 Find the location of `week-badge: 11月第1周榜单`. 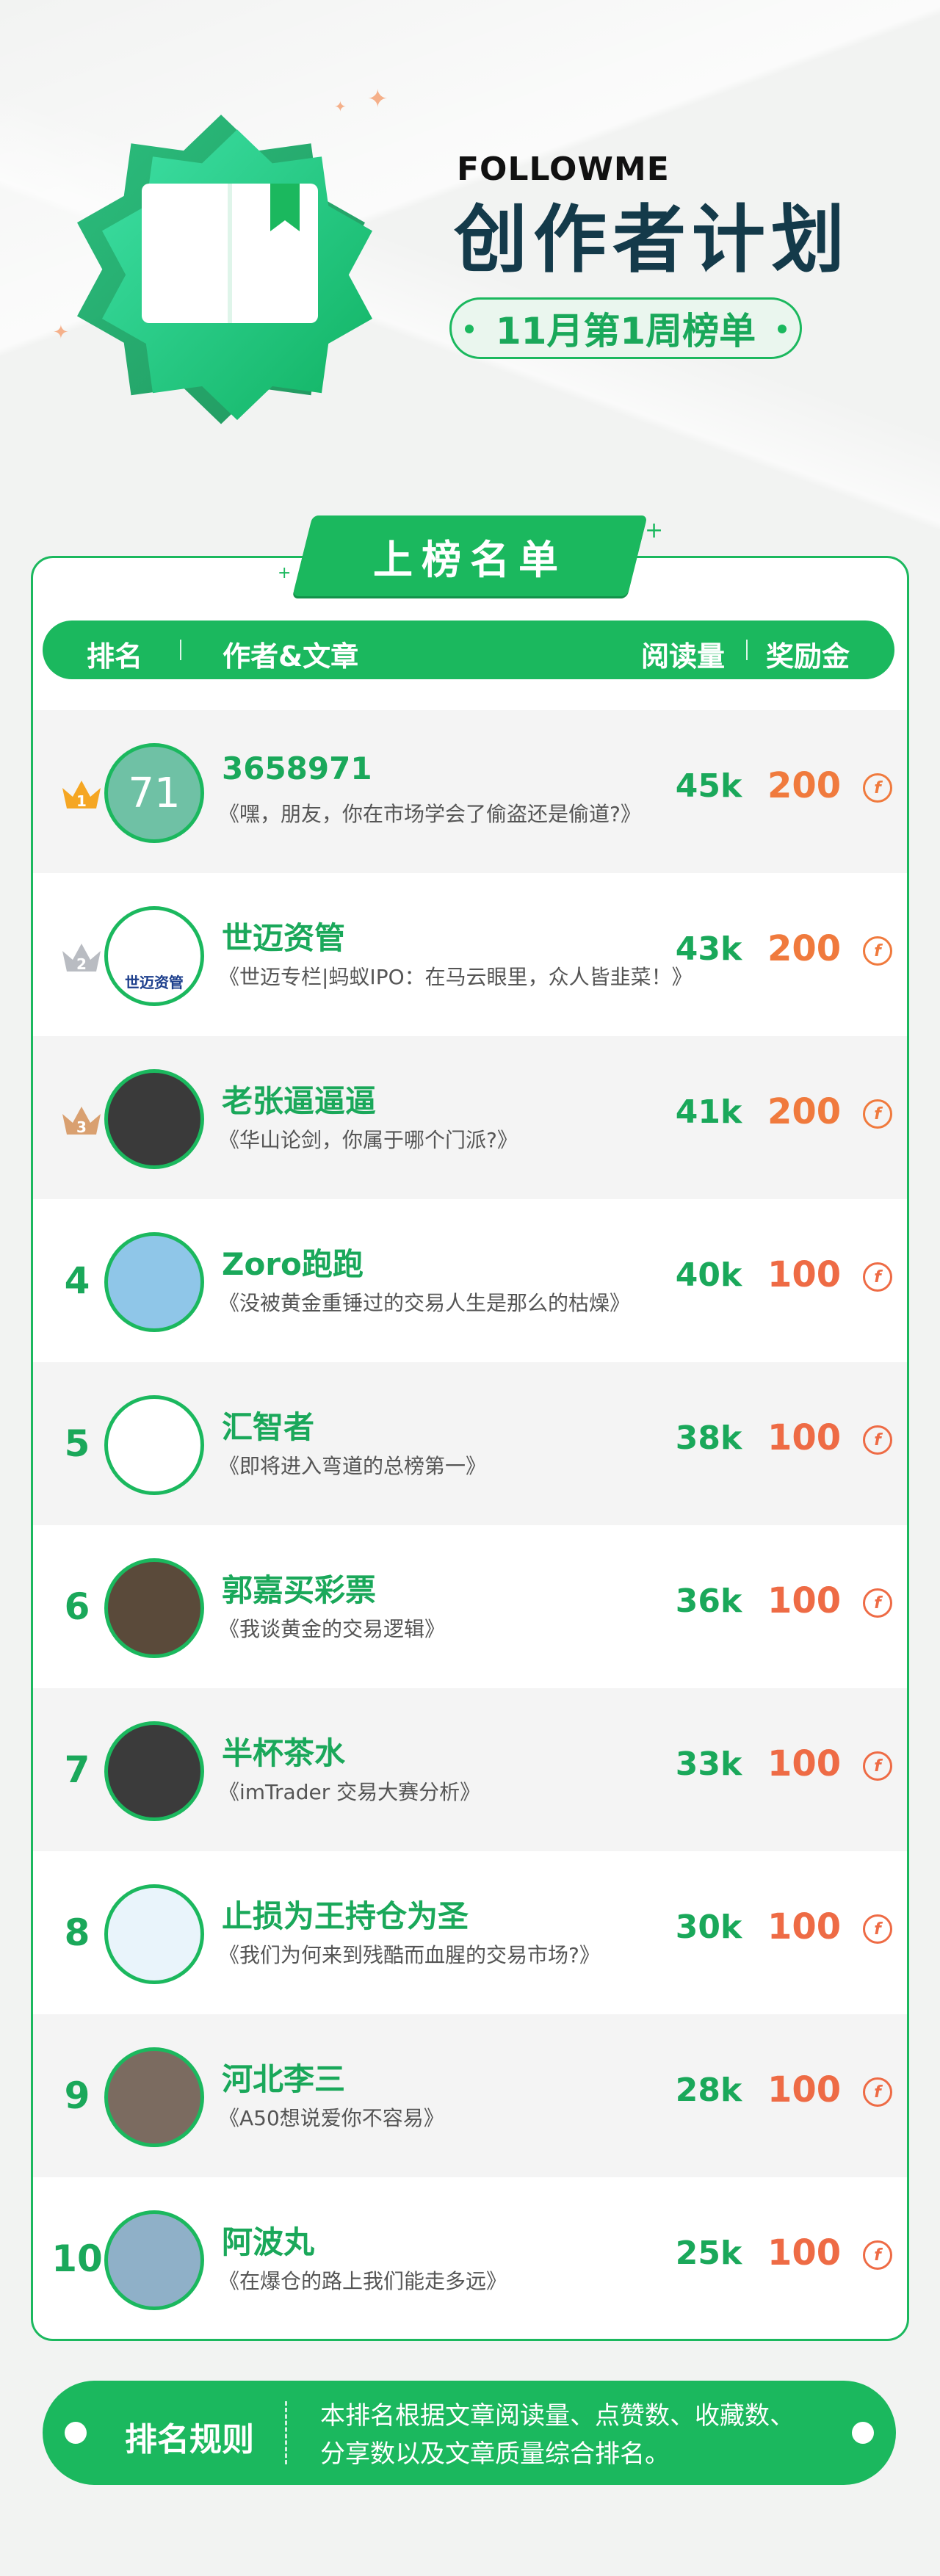

week-badge: 11月第1周榜单 is located at coordinates (625, 328).